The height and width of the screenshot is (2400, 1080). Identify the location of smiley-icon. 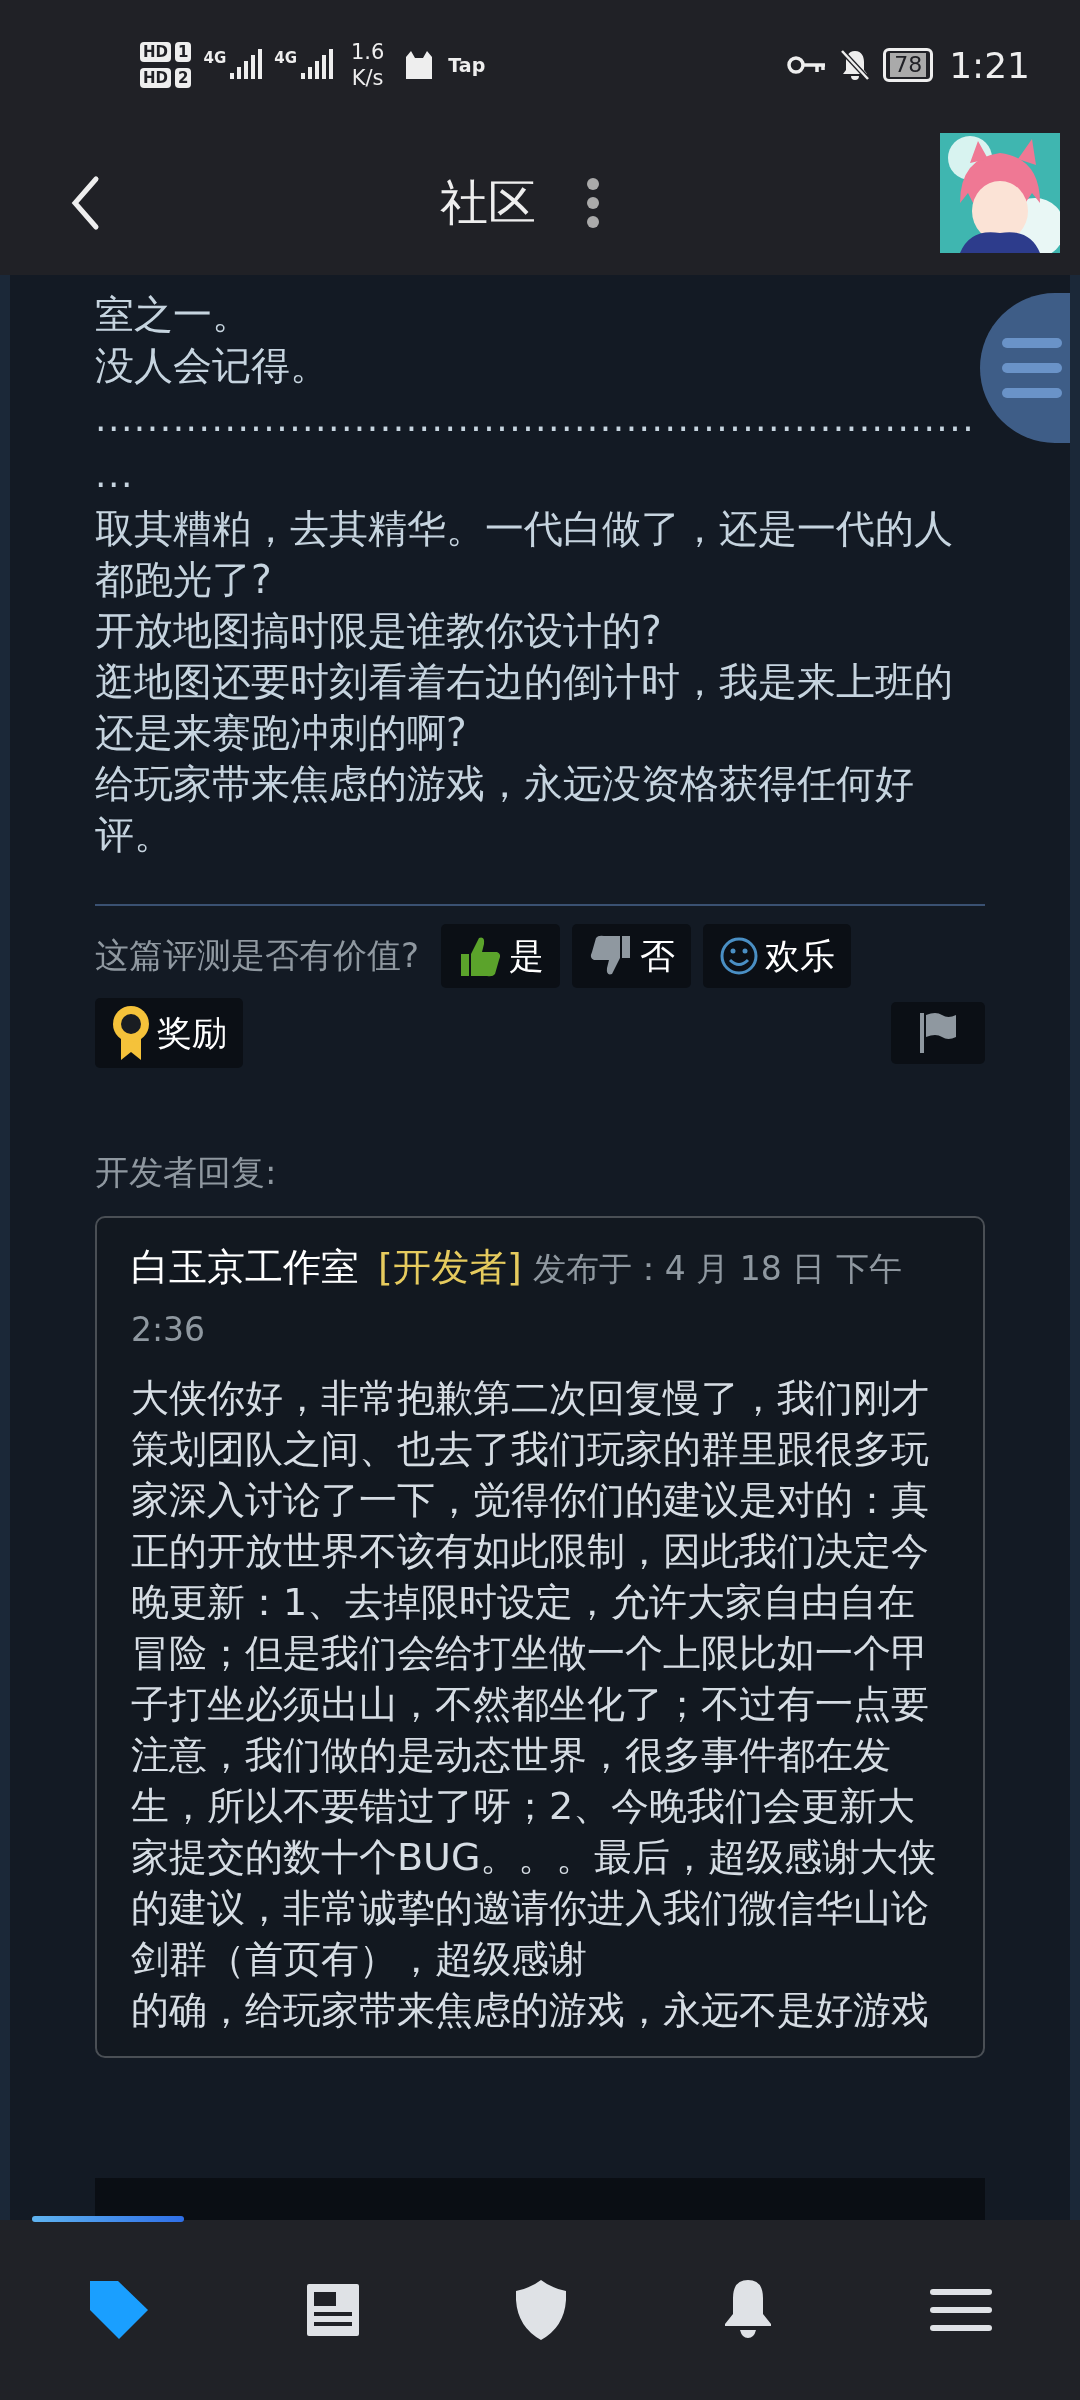
(739, 956).